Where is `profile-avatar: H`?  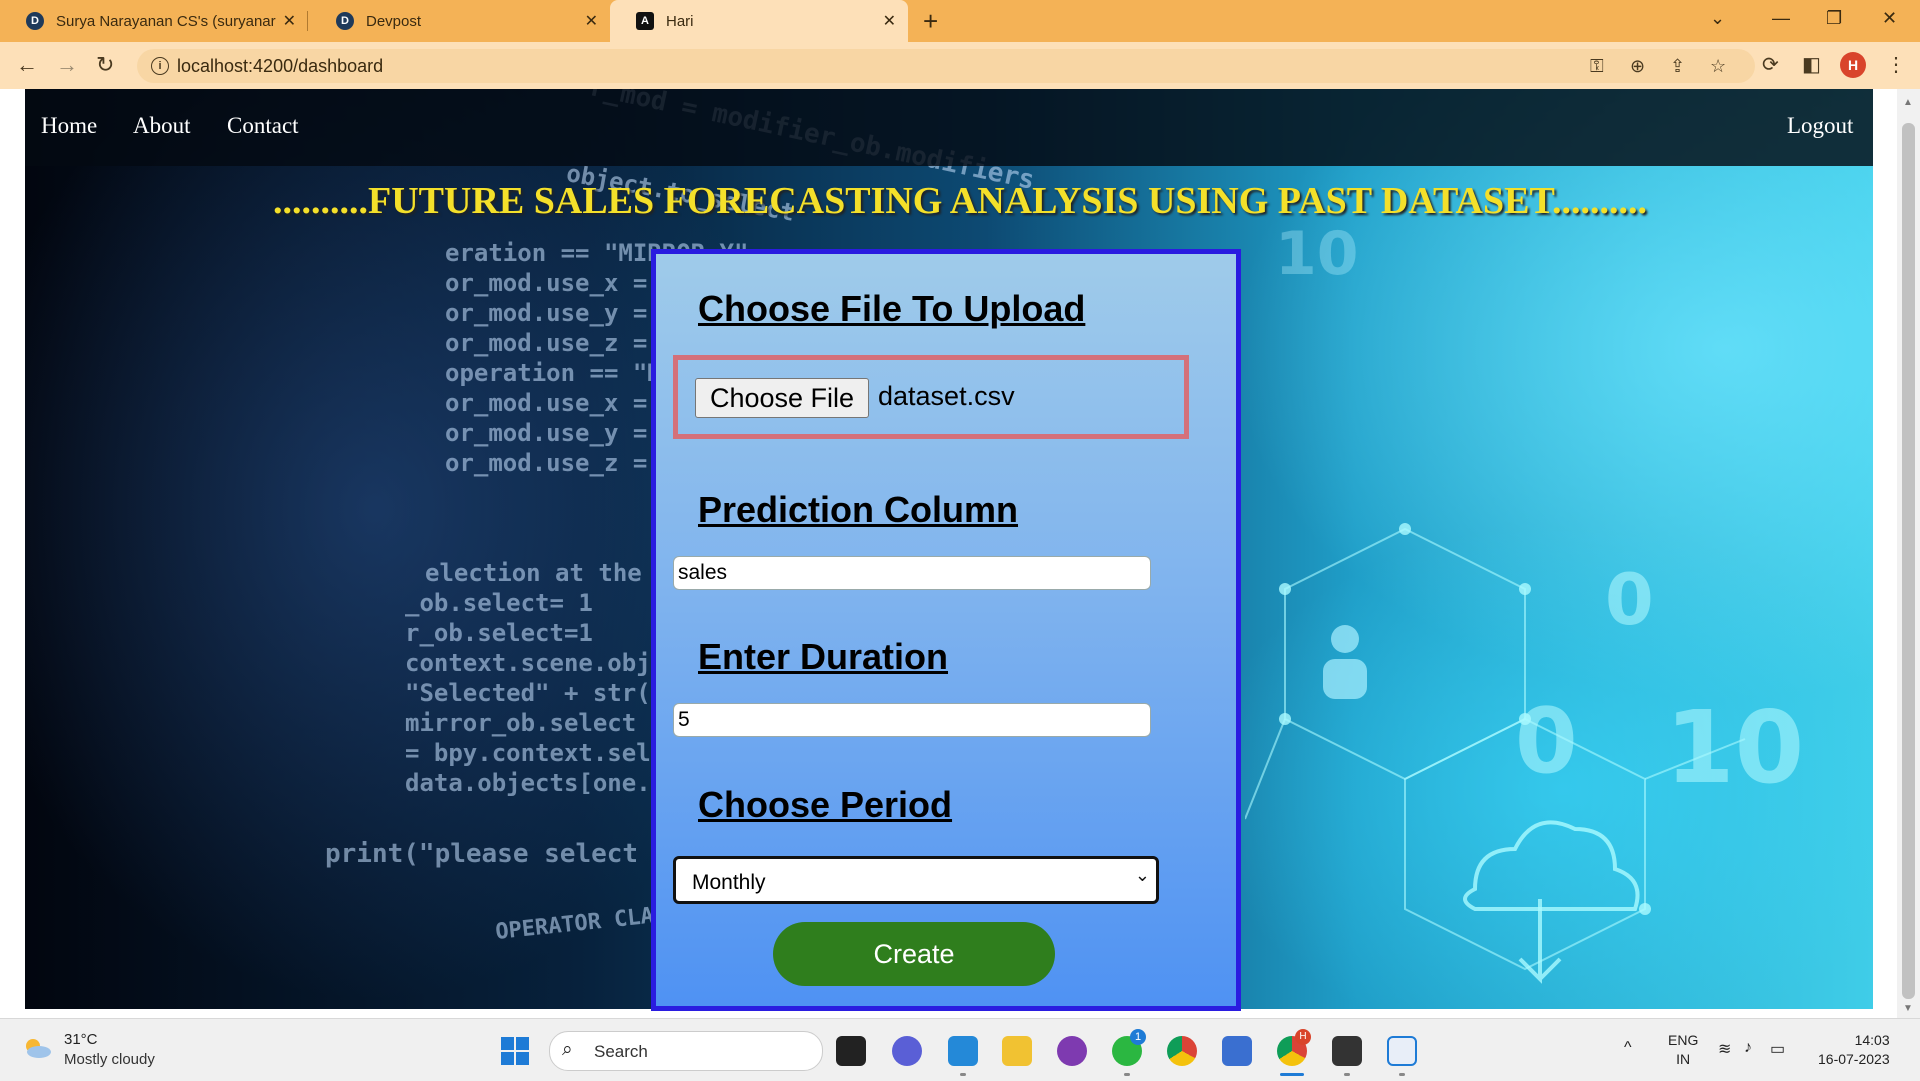
profile-avatar: H is located at coordinates (1853, 65).